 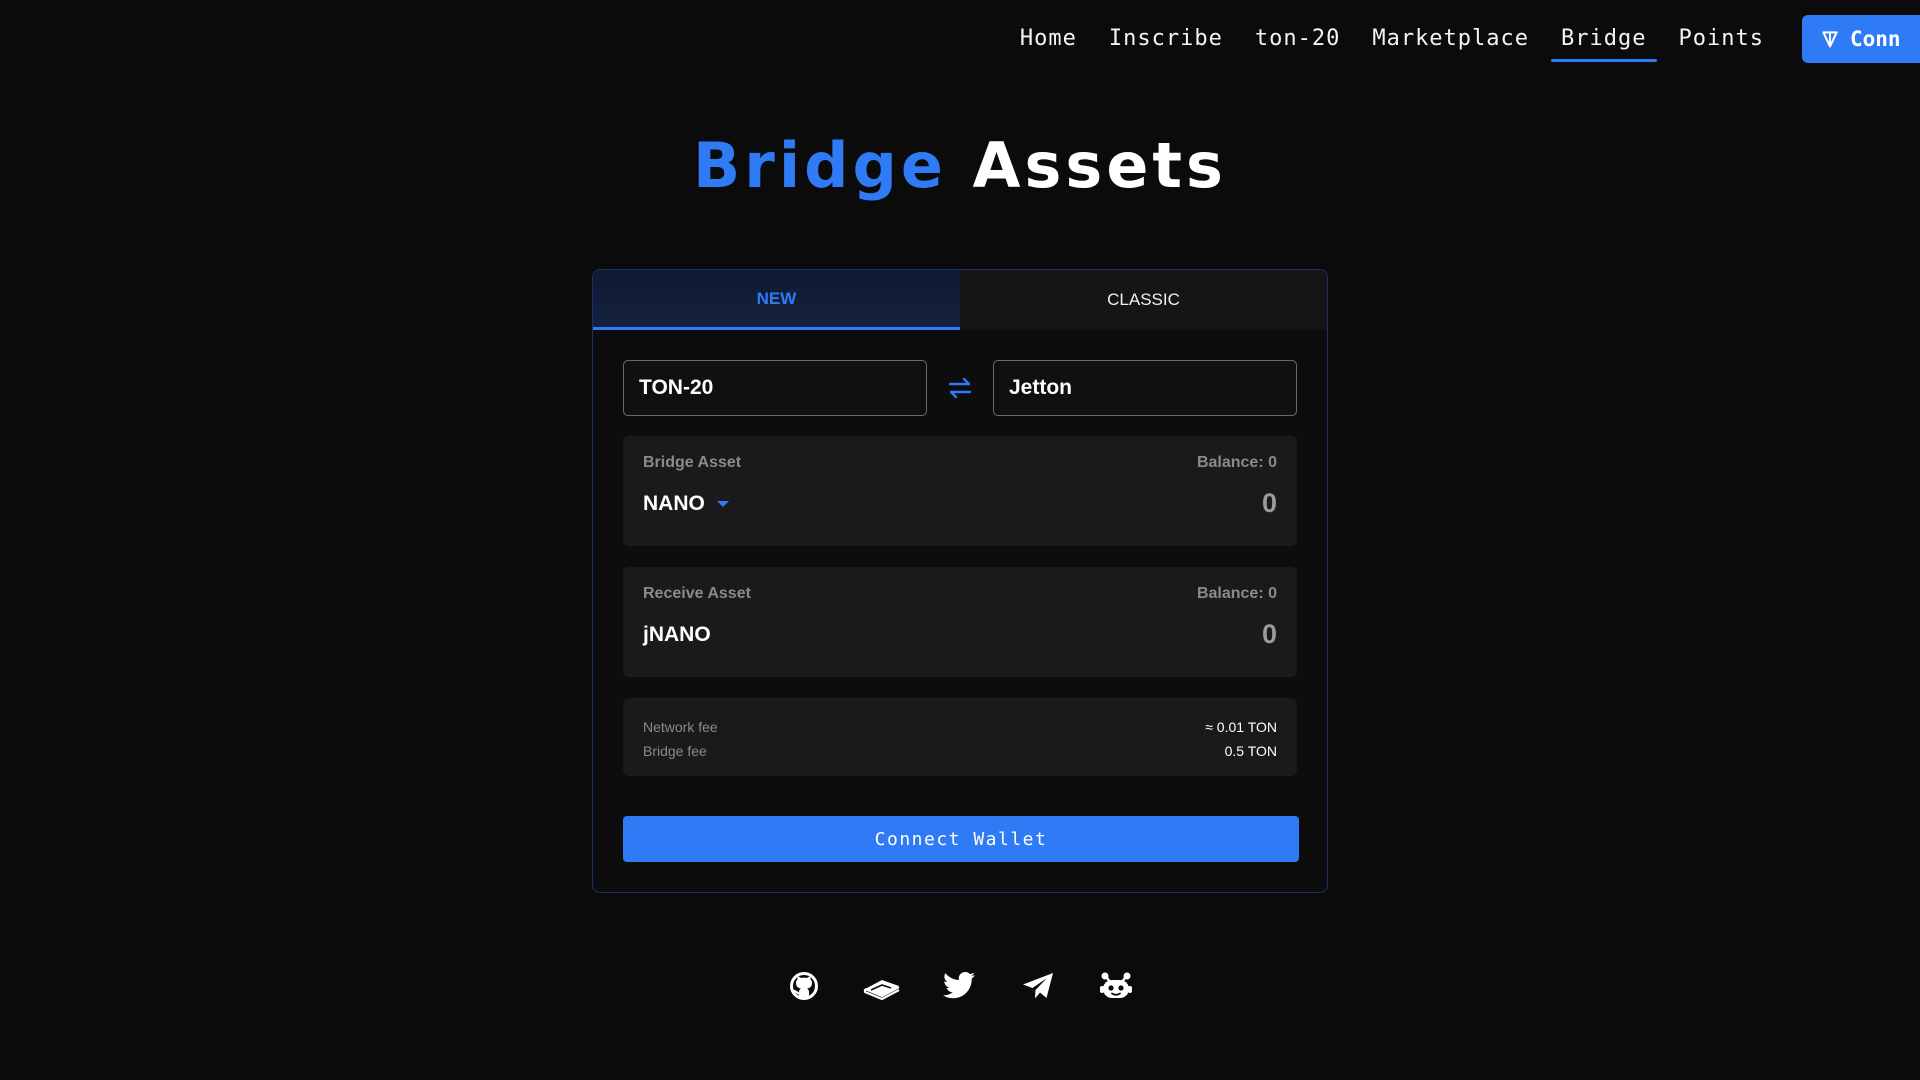 I want to click on connect-wallet-top-label: Conn, so click(x=1875, y=39).